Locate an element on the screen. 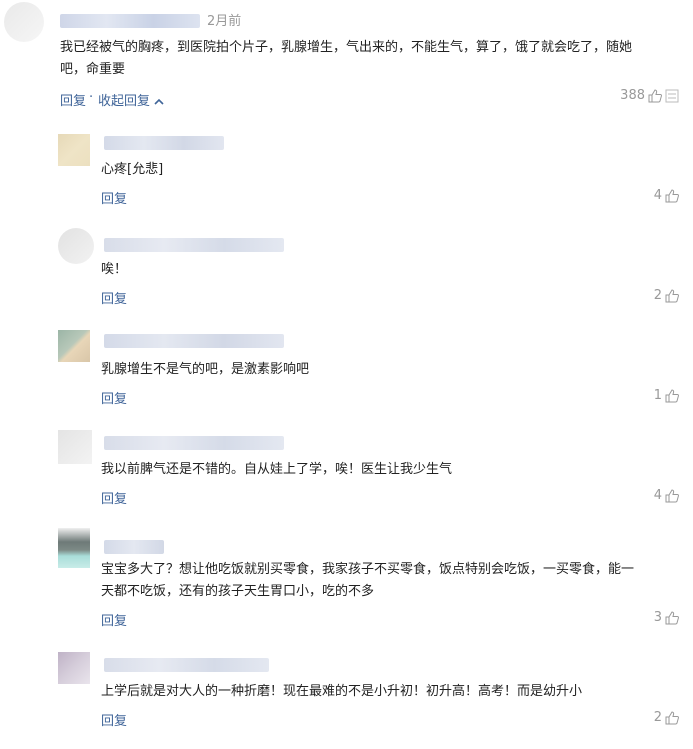 The width and height of the screenshot is (693, 749). like-button: 1 is located at coordinates (666, 395).